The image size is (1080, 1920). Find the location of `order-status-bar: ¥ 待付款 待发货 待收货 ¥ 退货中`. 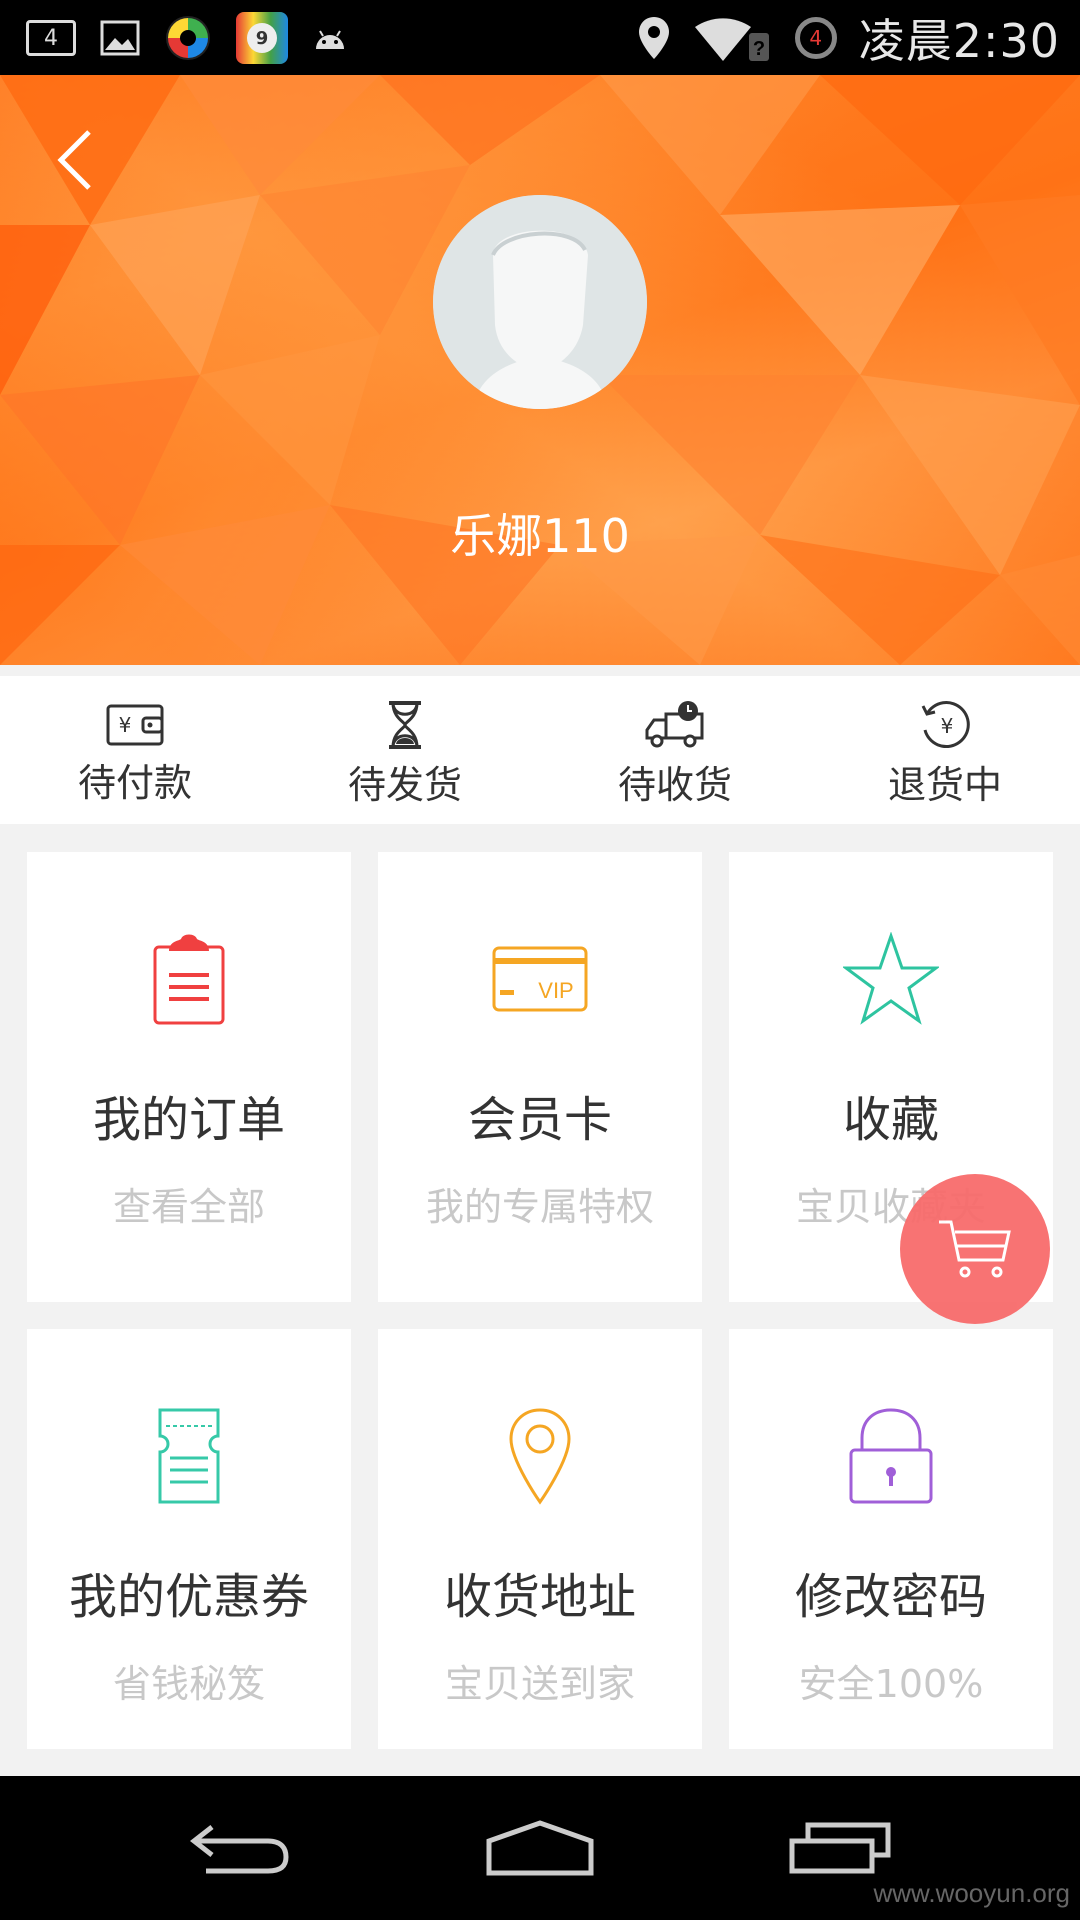

order-status-bar: ¥ 待付款 待发货 待收货 ¥ 退货中 is located at coordinates (540, 750).